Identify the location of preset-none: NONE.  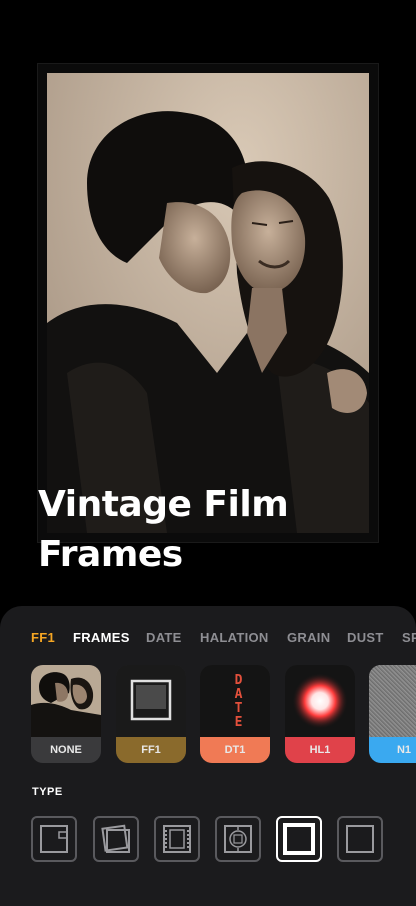
(66, 714).